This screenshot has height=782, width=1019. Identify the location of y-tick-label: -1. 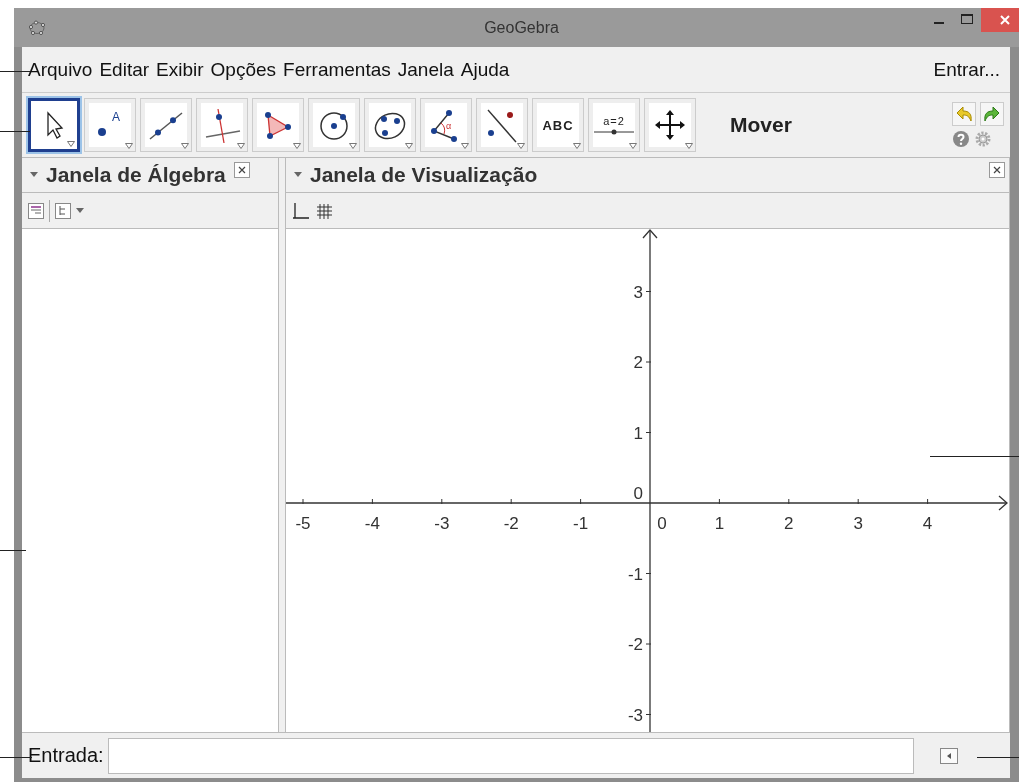
(635, 574).